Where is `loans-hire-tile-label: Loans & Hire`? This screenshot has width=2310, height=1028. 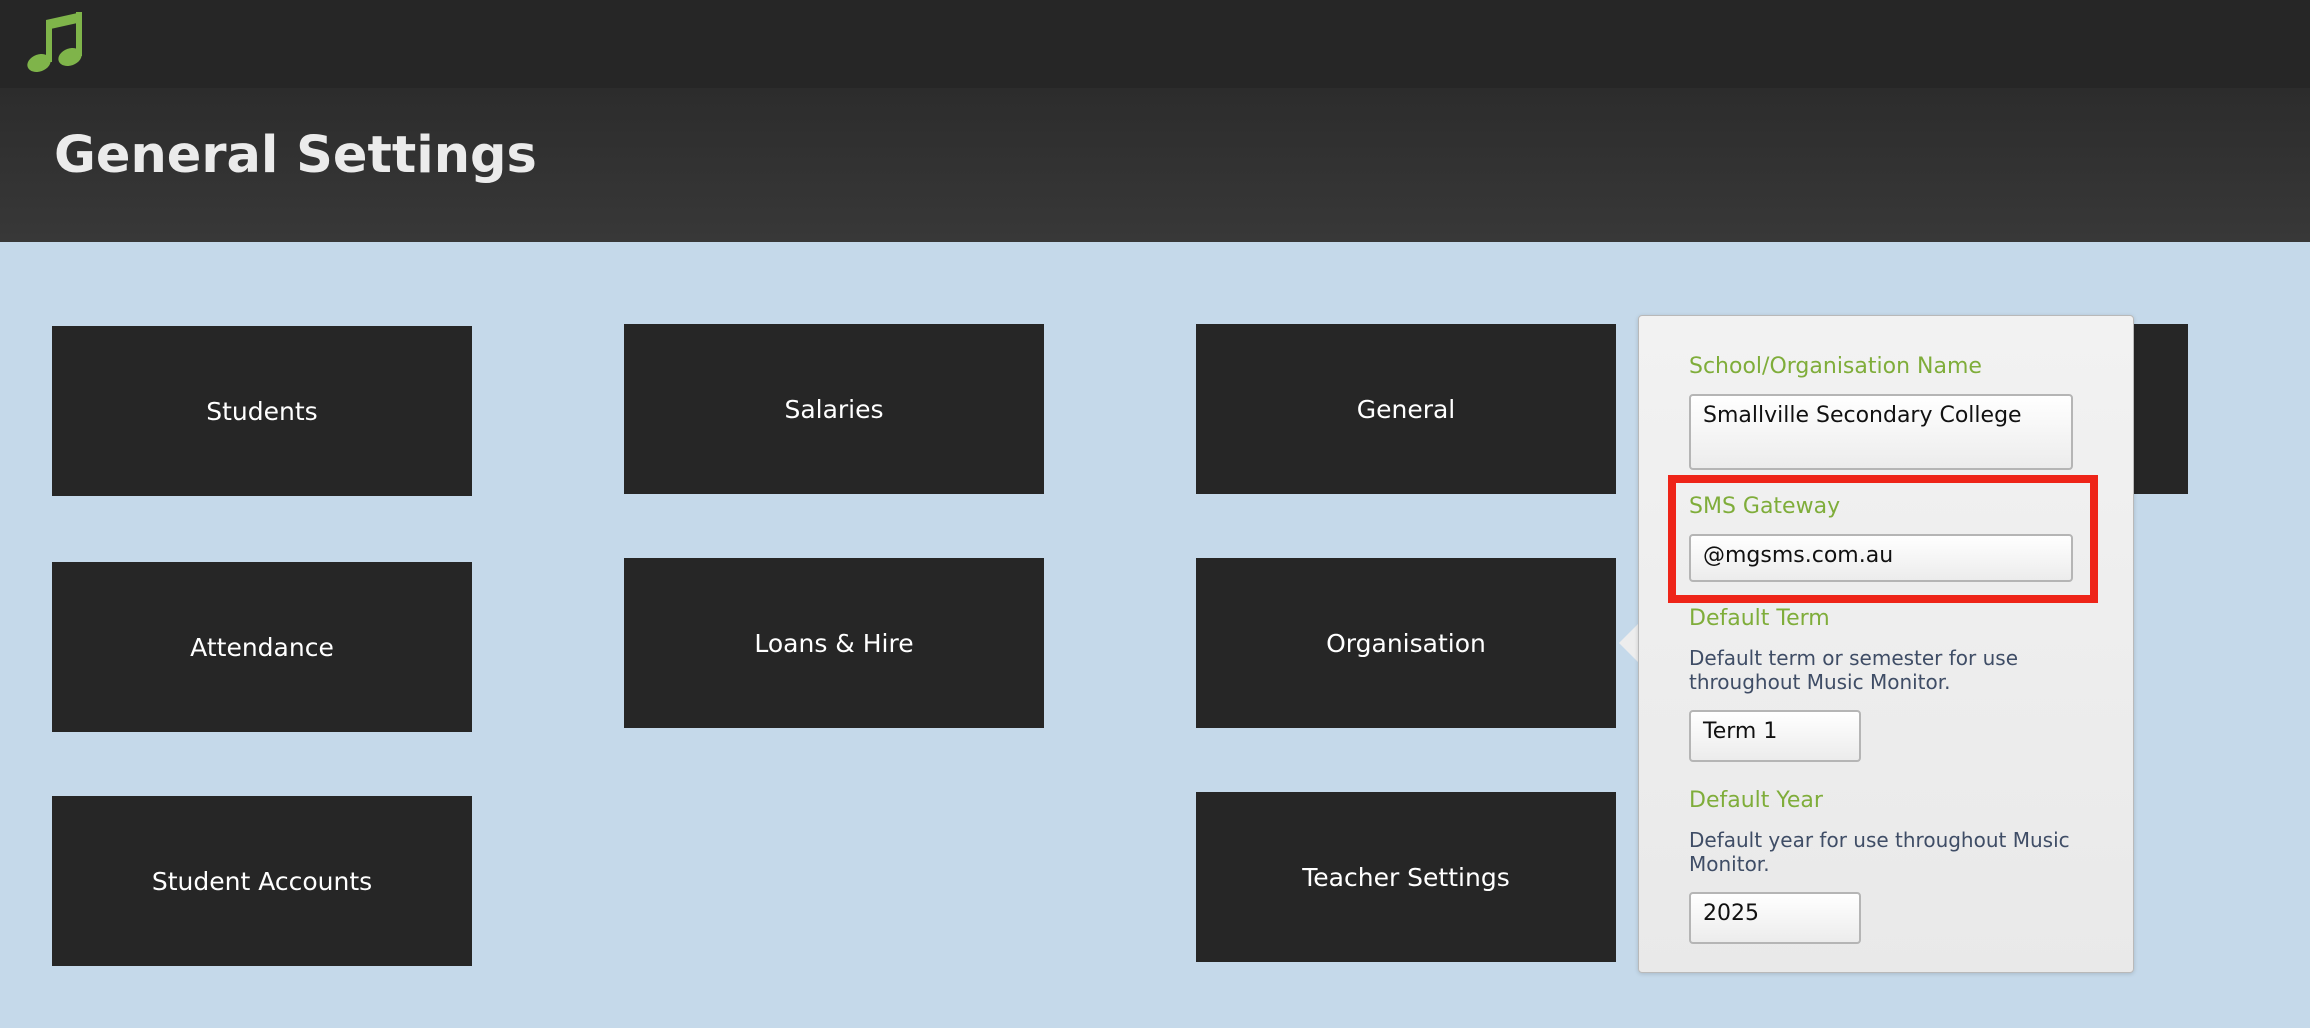
loans-hire-tile-label: Loans & Hire is located at coordinates (834, 643).